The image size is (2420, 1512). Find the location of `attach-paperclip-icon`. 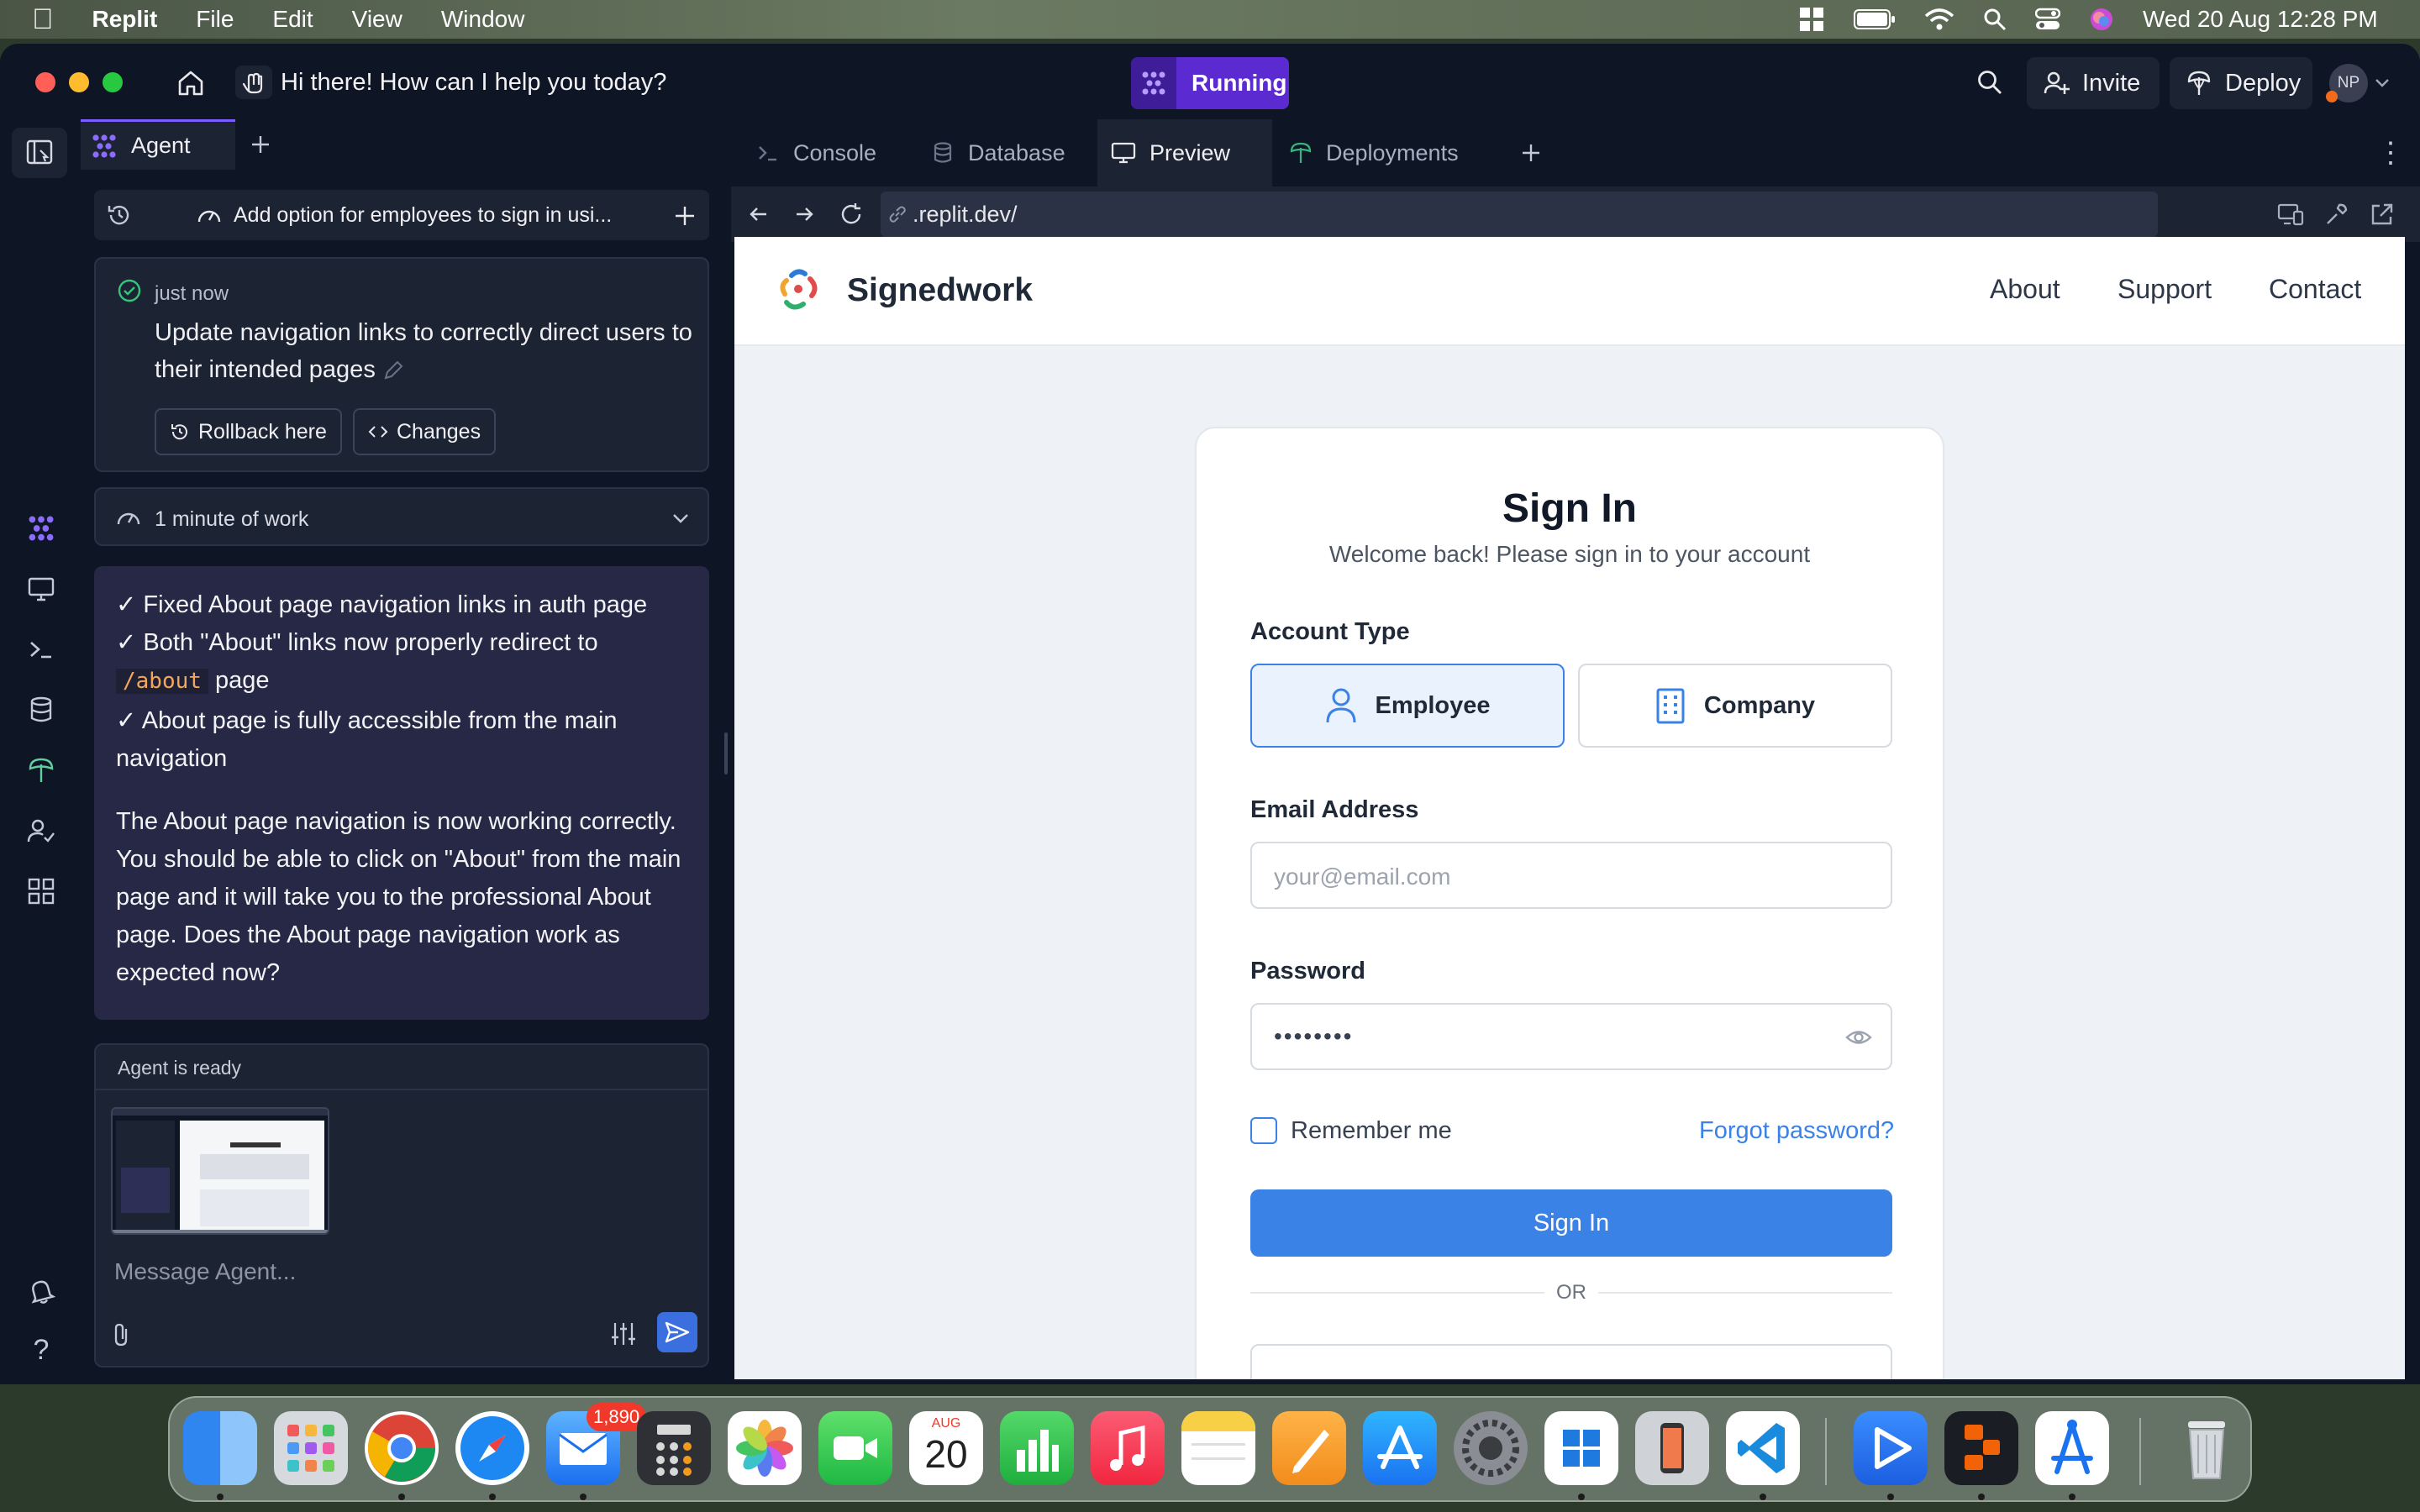

attach-paperclip-icon is located at coordinates (122, 1334).